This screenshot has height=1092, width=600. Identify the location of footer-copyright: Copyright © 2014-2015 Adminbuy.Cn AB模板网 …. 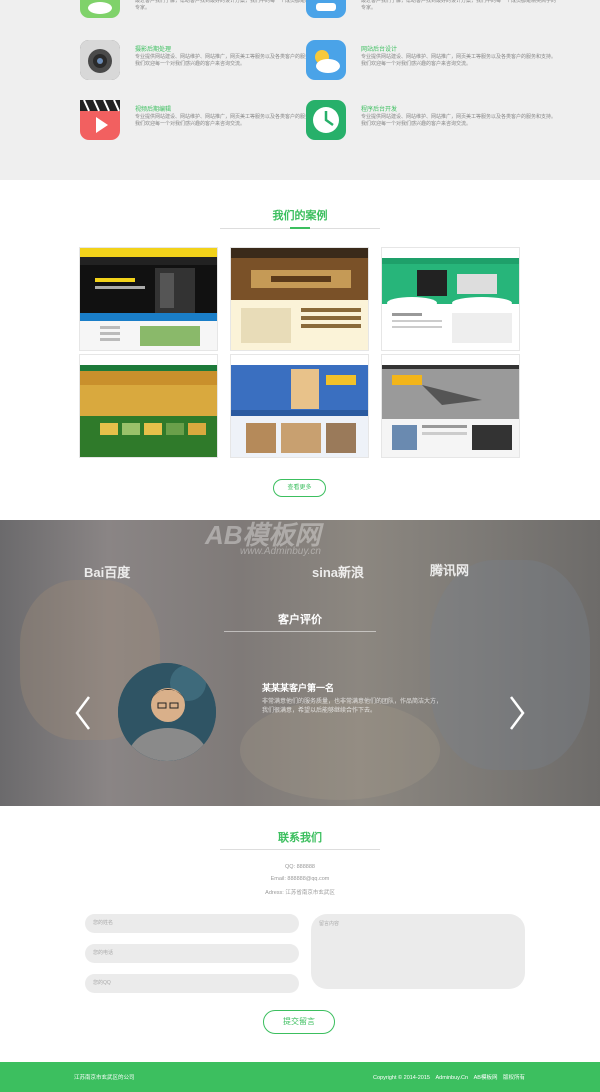
(447, 1077).